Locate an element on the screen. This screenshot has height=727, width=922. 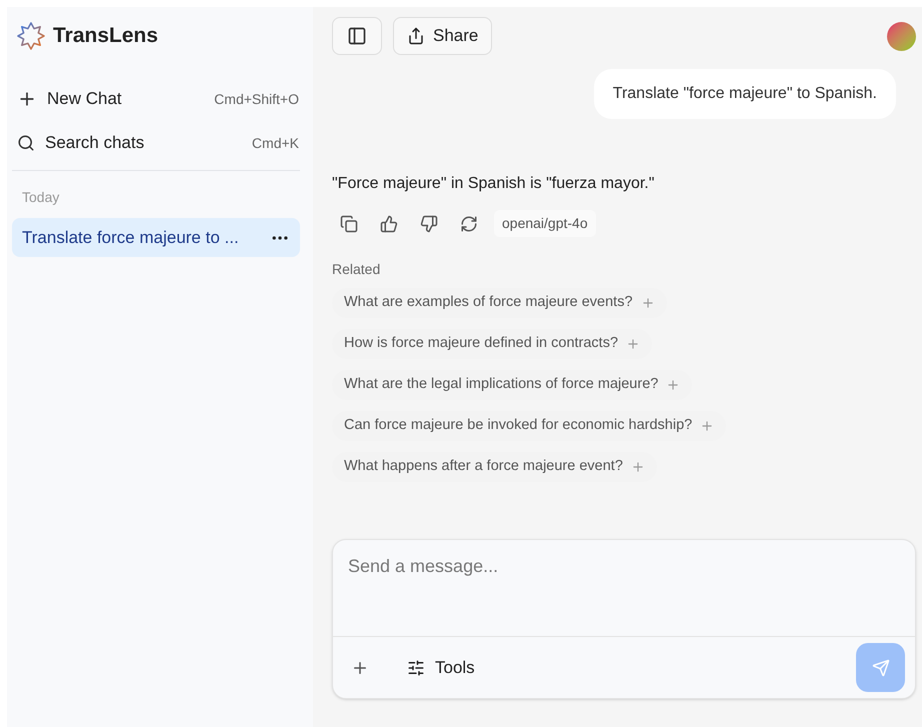
panel-icon is located at coordinates (357, 36).